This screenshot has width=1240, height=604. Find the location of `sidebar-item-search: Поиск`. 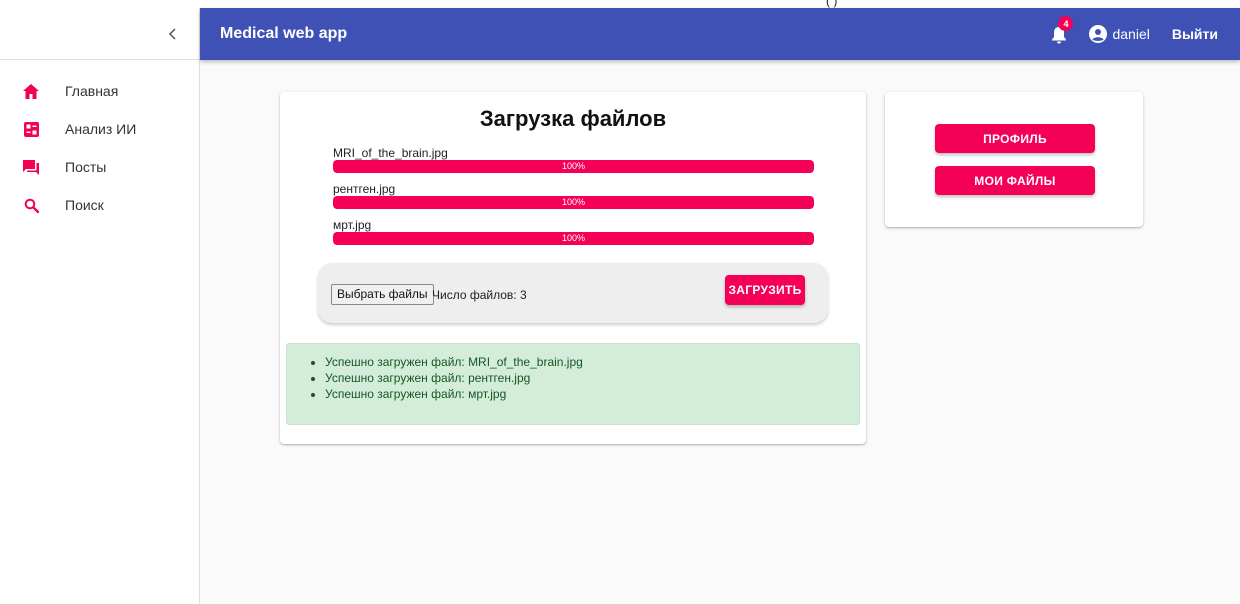

sidebar-item-search: Поиск is located at coordinates (99, 205).